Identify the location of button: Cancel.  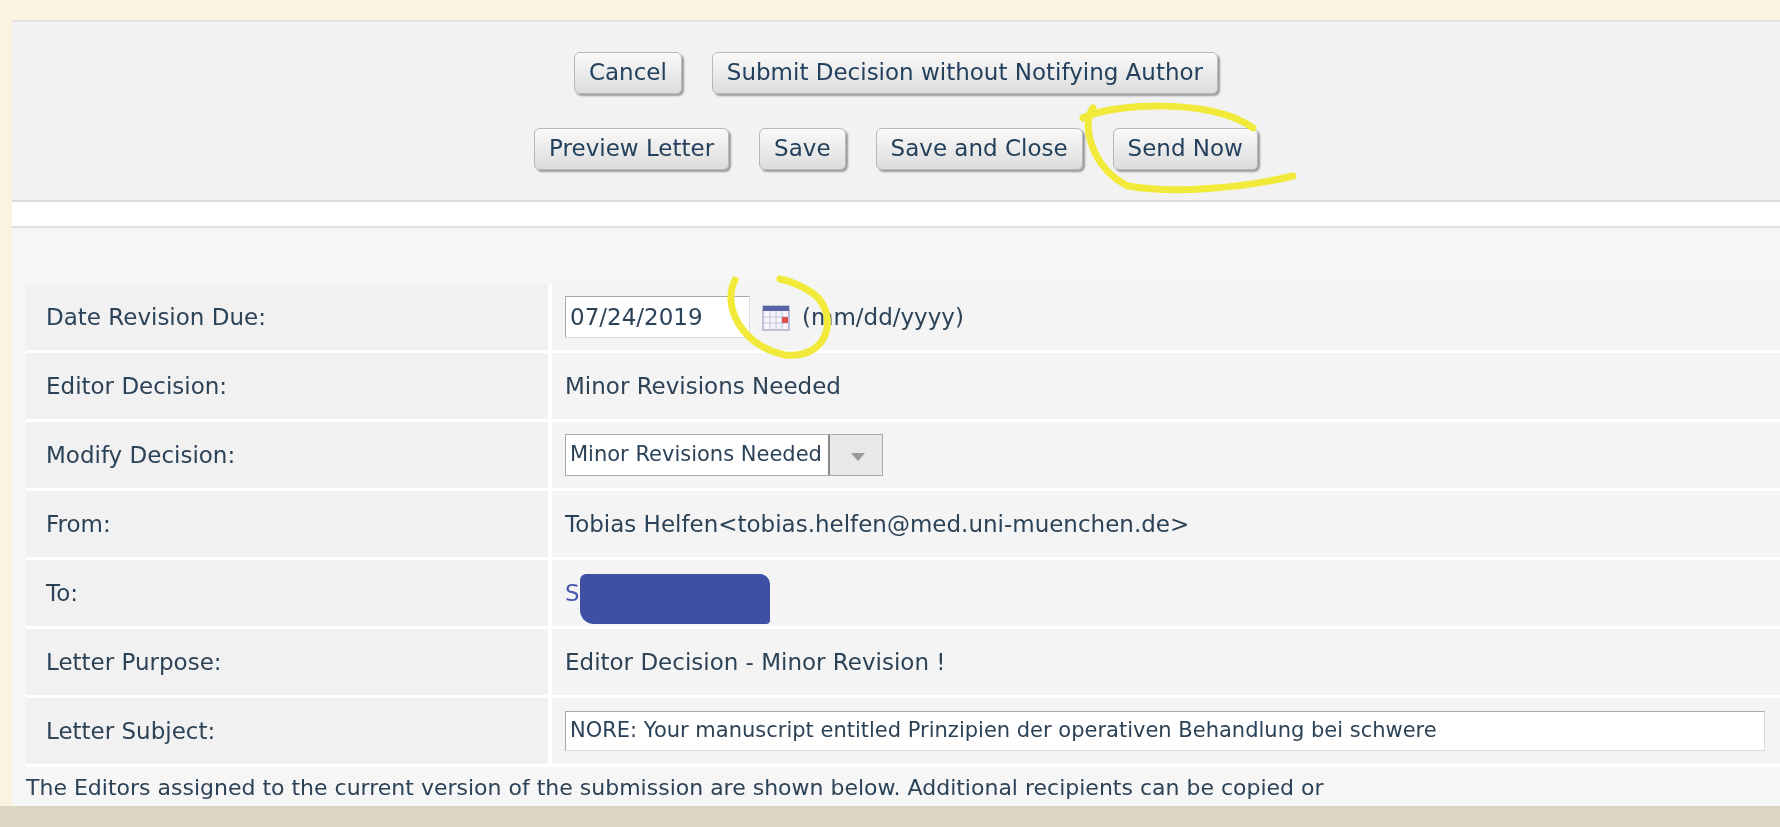
(627, 73).